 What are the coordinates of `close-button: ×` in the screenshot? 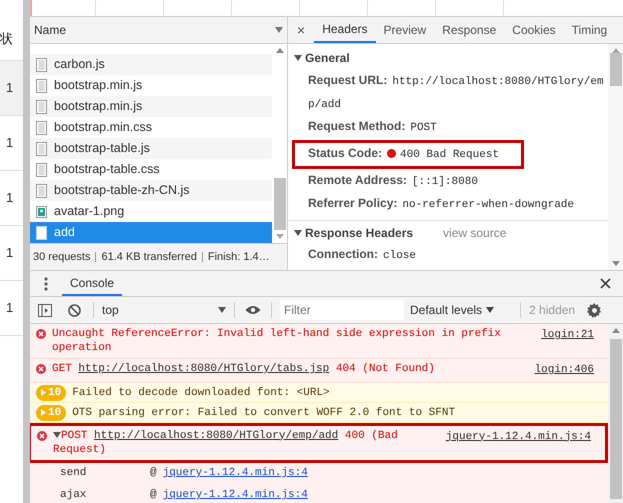 It's located at (301, 30).